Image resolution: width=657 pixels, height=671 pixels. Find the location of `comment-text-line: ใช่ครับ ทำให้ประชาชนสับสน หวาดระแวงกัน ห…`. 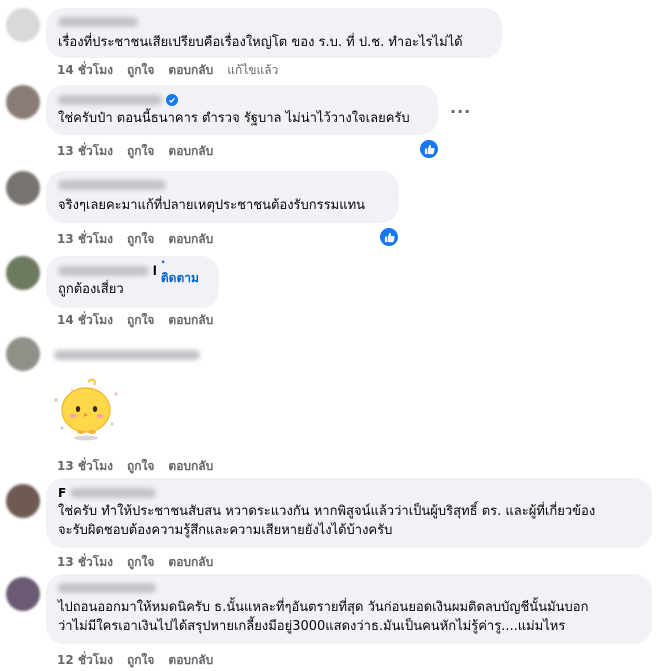

comment-text-line: ใช่ครับ ทำให้ประชาชนสับสน หวาดระแวงกัน ห… is located at coordinates (327, 511).